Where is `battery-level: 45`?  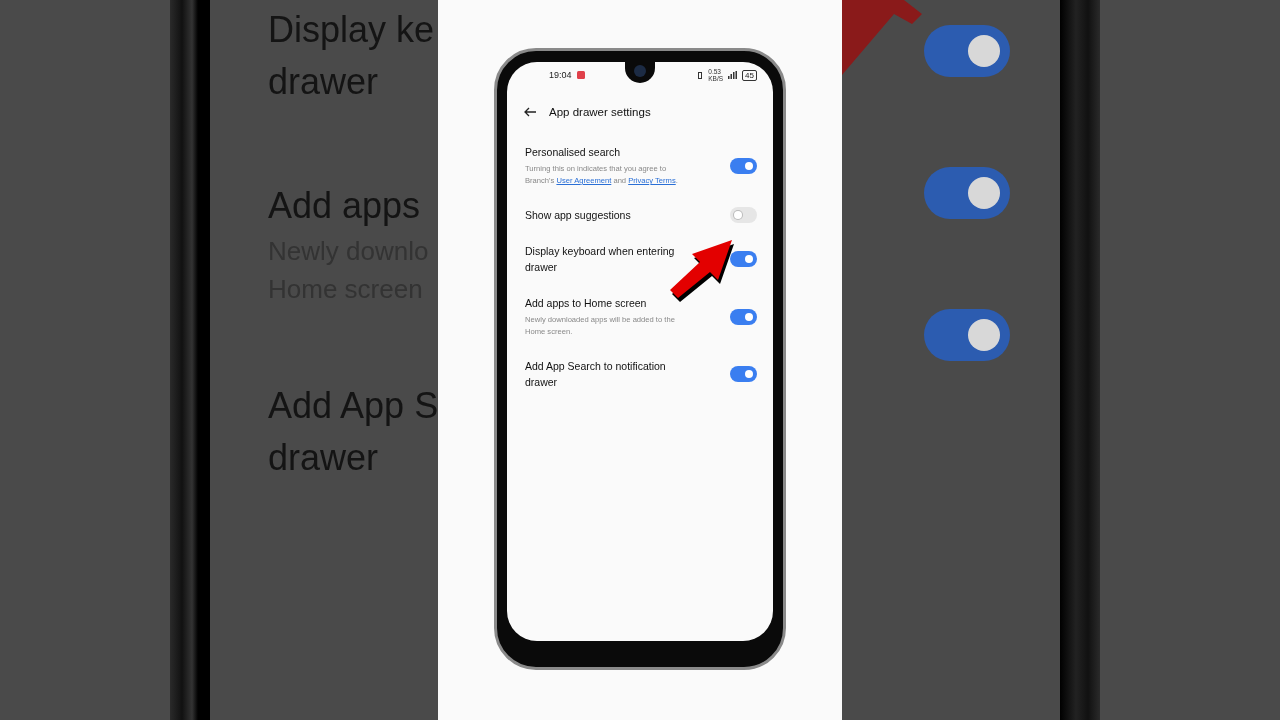 battery-level: 45 is located at coordinates (749, 75).